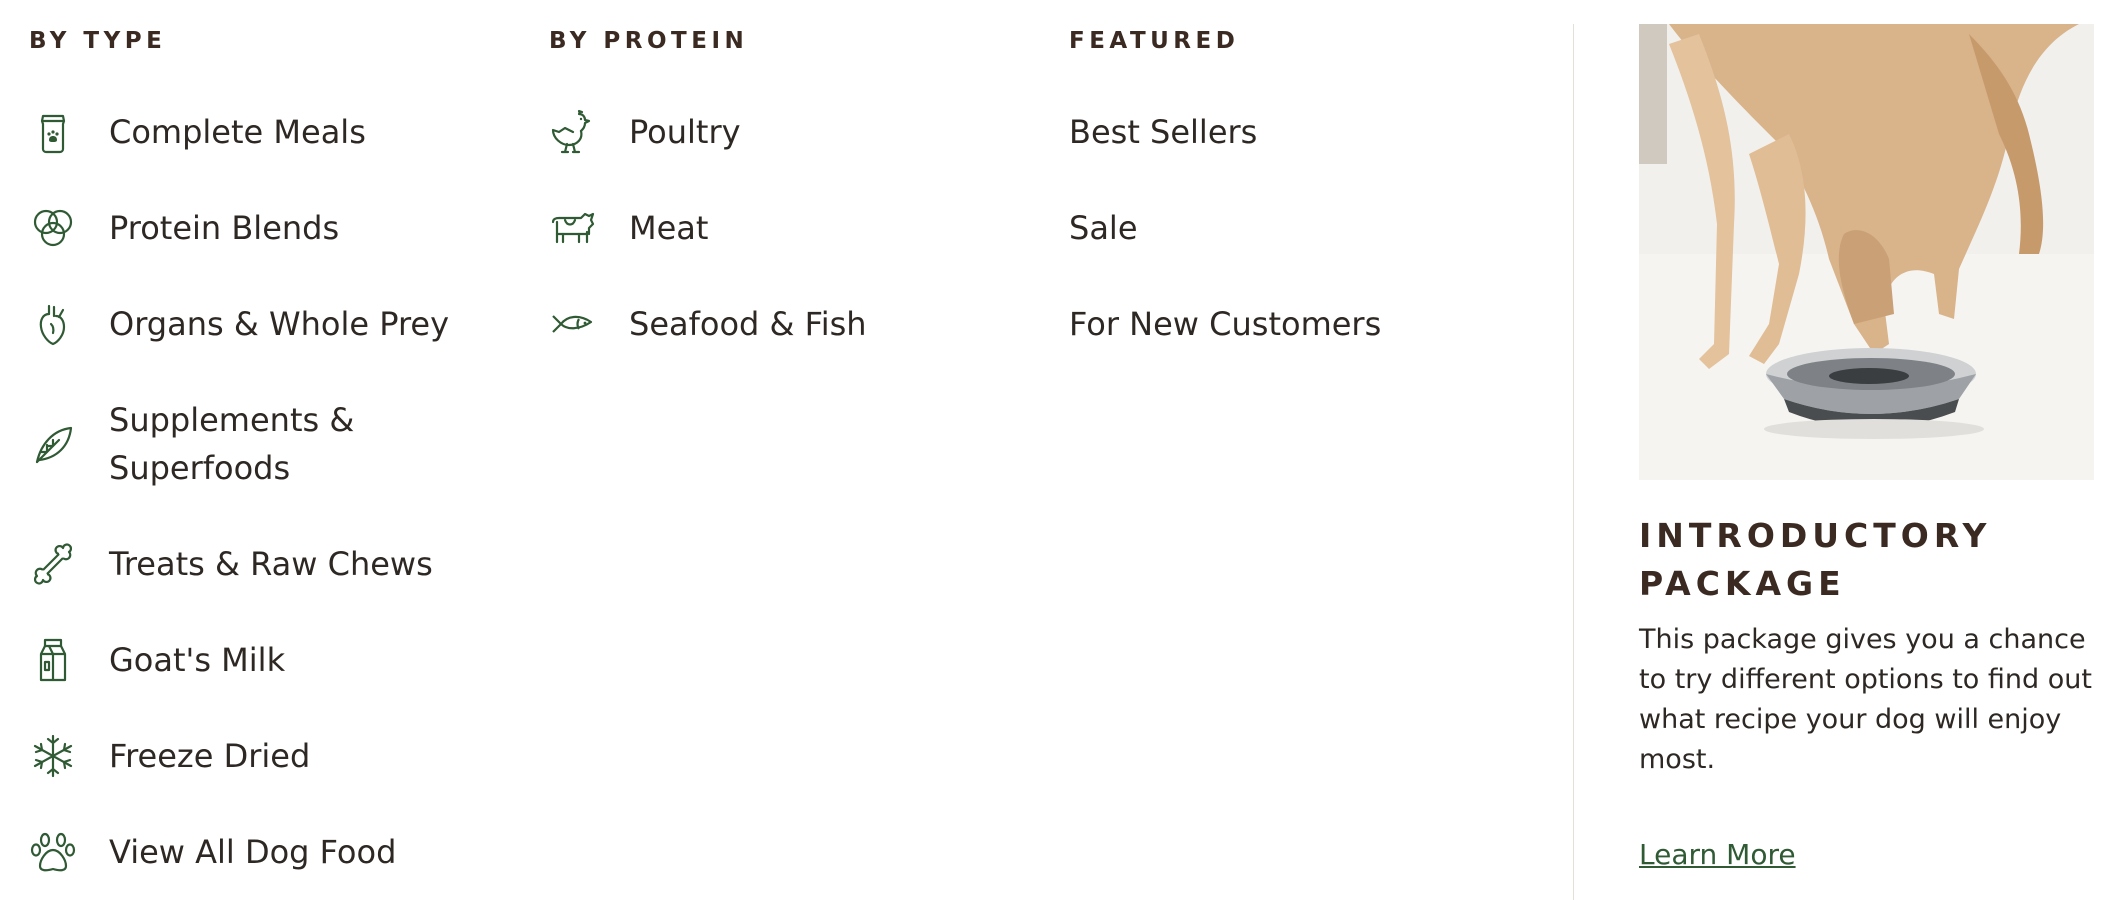 The width and height of the screenshot is (2114, 900). I want to click on cow-icon, so click(573, 228).